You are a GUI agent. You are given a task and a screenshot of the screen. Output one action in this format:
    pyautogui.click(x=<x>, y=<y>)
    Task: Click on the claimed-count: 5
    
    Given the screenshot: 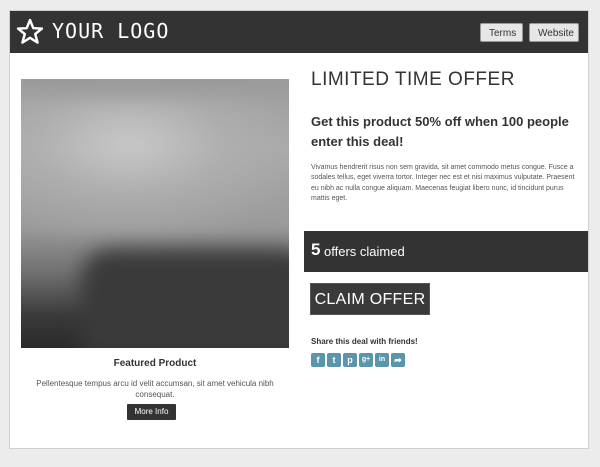 What is the action you would take?
    pyautogui.click(x=316, y=249)
    